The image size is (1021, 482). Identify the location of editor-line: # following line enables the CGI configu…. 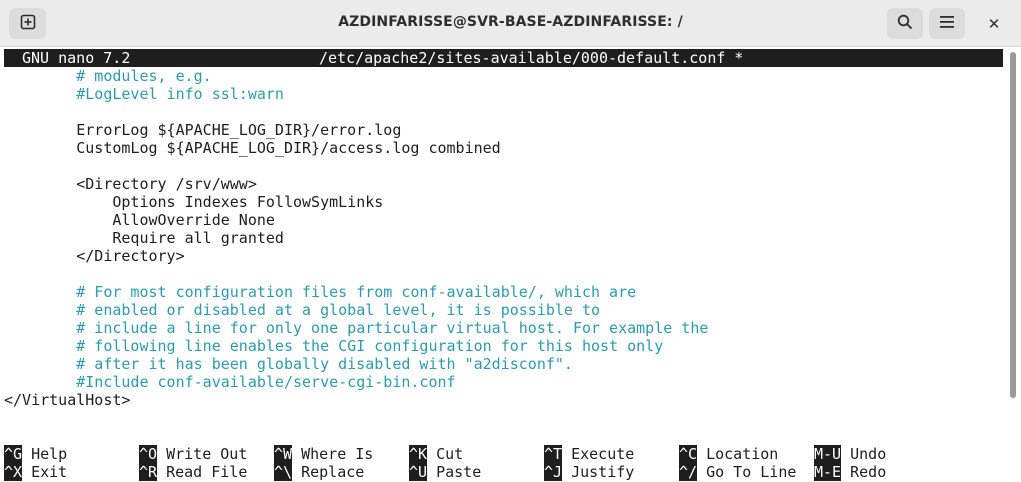
(334, 346).